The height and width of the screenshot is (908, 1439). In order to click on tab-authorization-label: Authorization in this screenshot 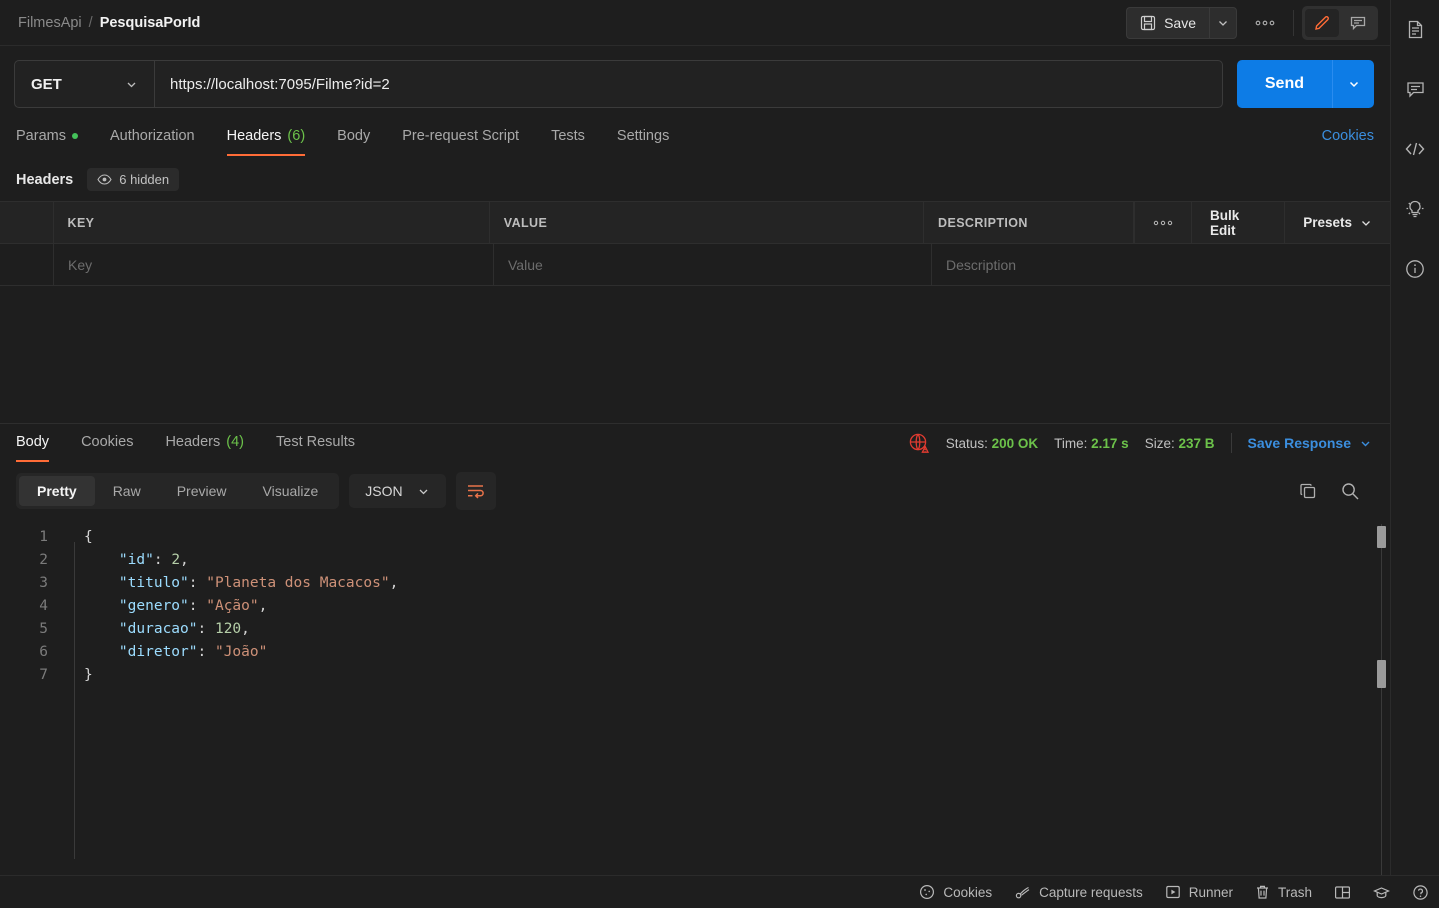, I will do `click(152, 136)`.